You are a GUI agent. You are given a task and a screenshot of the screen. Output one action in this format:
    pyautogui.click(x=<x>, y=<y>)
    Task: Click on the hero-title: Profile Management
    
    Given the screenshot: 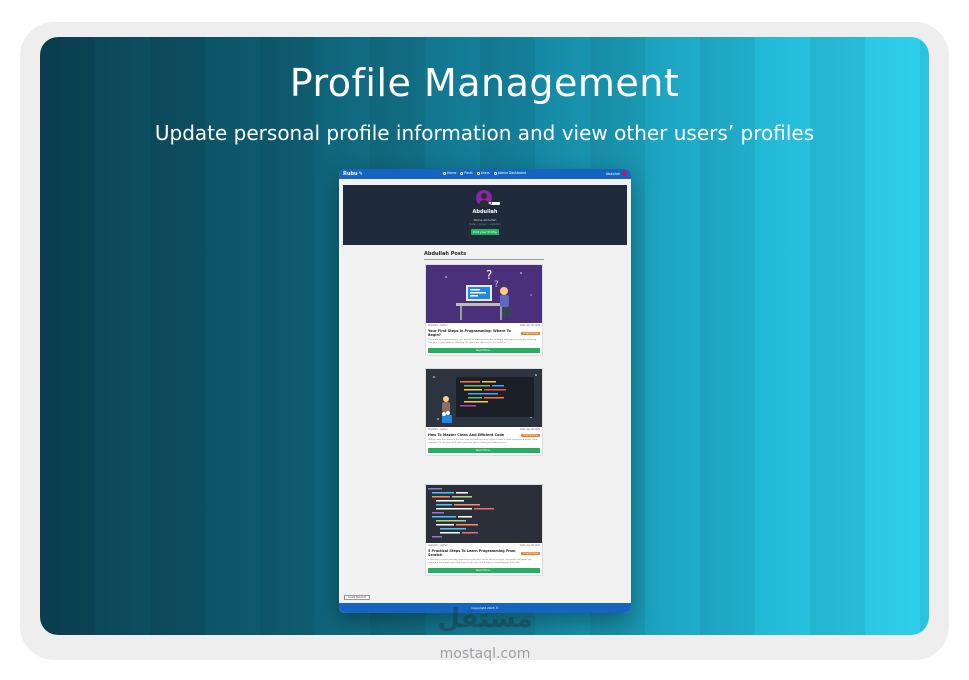 What is the action you would take?
    pyautogui.click(x=484, y=83)
    